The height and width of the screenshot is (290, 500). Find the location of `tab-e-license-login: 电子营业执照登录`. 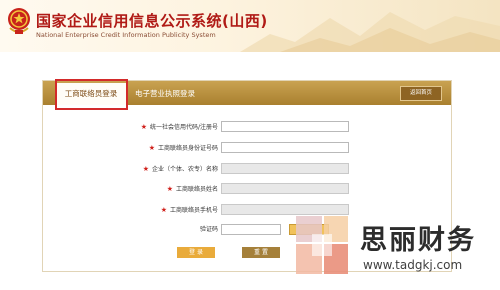

tab-e-license-login: 电子营业执照登录 is located at coordinates (165, 94).